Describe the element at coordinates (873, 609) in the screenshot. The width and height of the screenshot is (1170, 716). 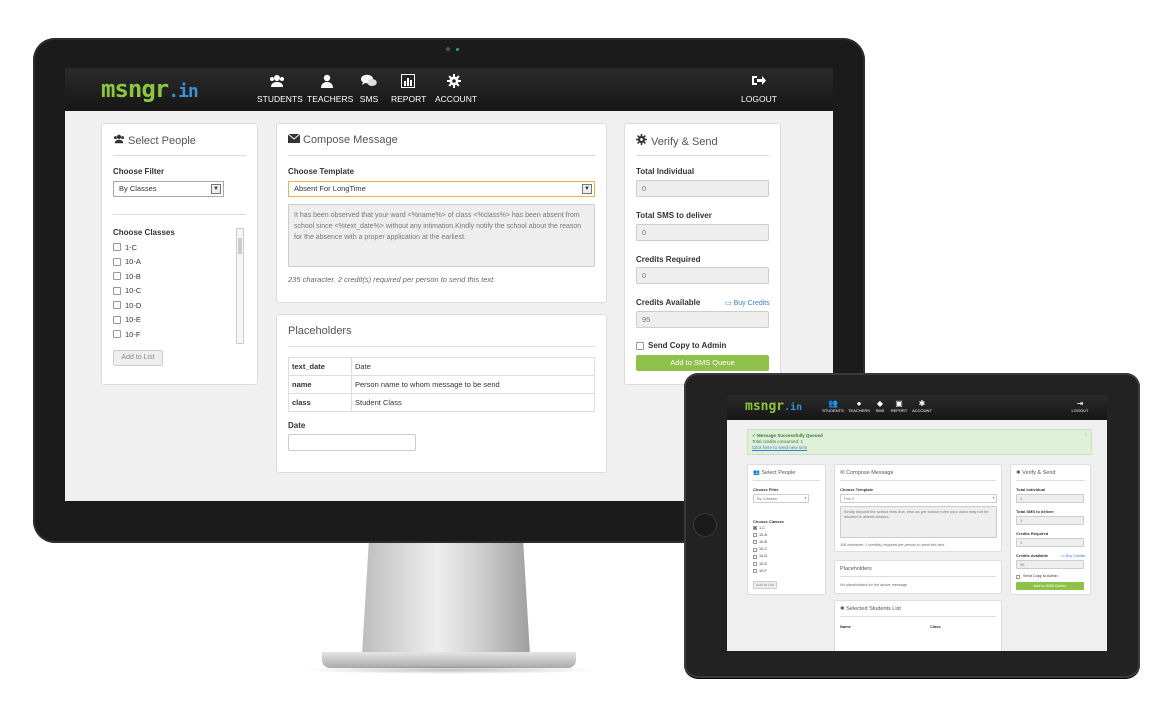
I see `panel-title: Selected Students List` at that location.